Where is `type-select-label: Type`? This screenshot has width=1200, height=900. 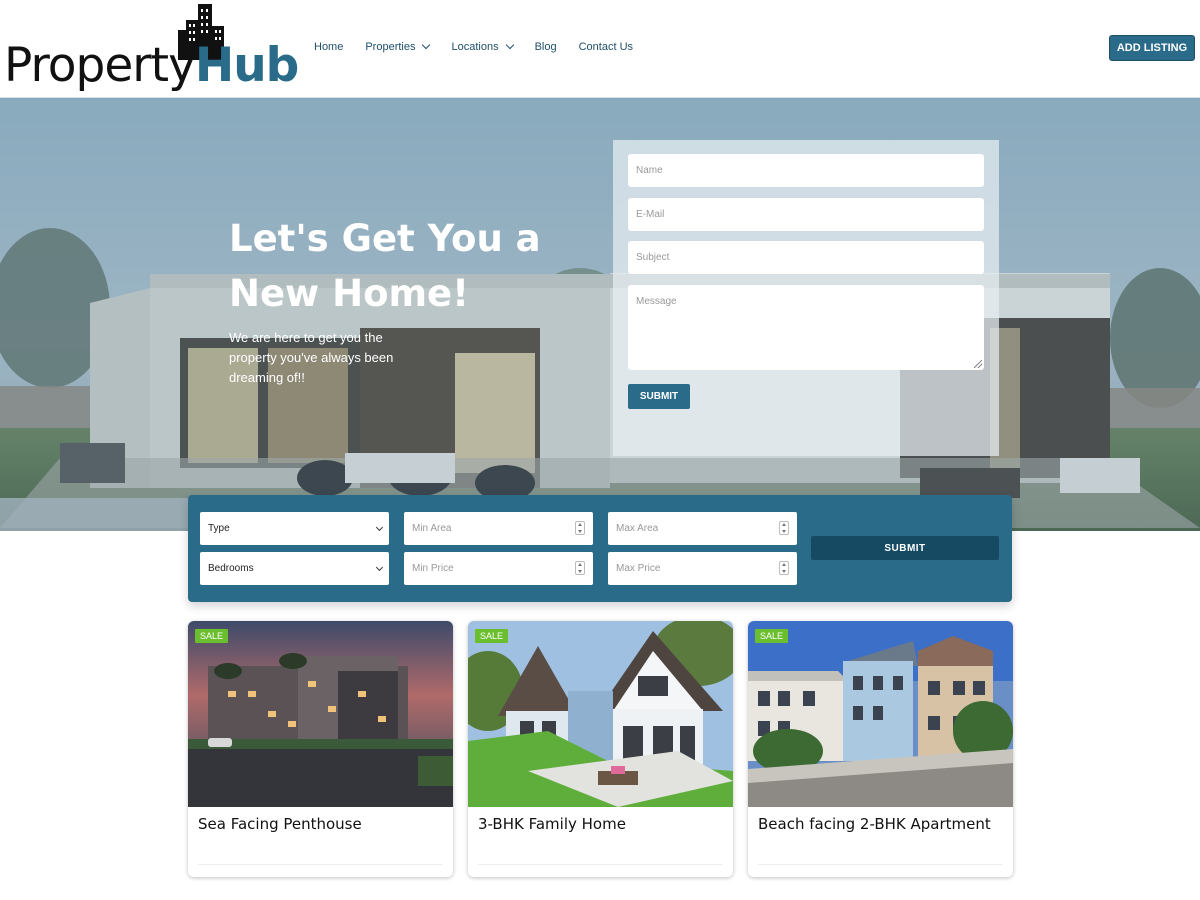 type-select-label: Type is located at coordinates (219, 528).